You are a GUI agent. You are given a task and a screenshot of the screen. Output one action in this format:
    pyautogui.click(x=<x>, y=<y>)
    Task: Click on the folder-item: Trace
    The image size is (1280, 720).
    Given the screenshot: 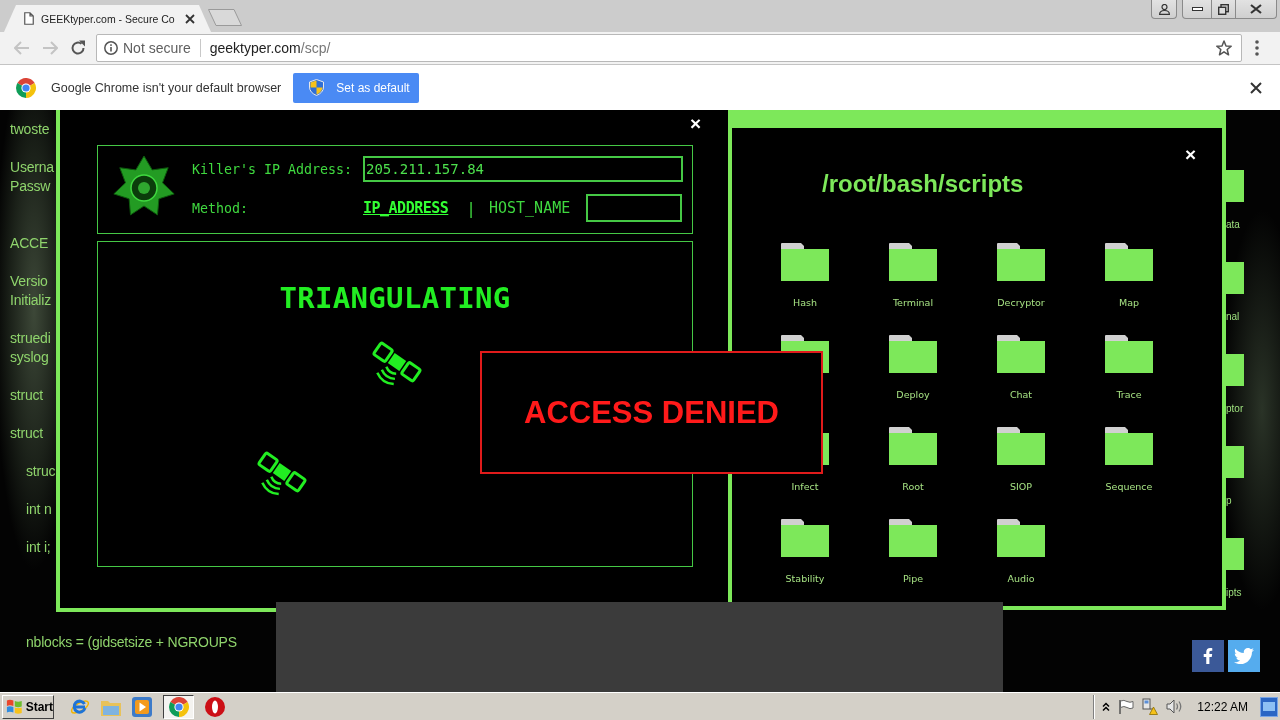 What is the action you would take?
    pyautogui.click(x=1129, y=368)
    